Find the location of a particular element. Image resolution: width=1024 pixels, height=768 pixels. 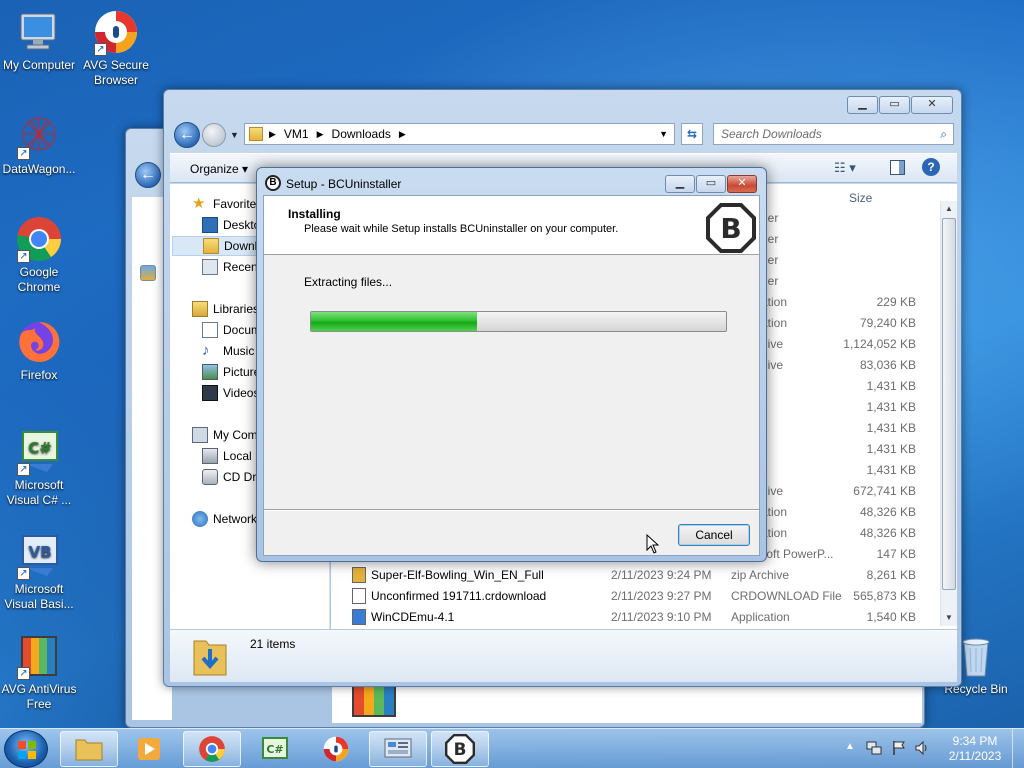

visual-basic-icon: VB ↗ is located at coordinates (39, 556).